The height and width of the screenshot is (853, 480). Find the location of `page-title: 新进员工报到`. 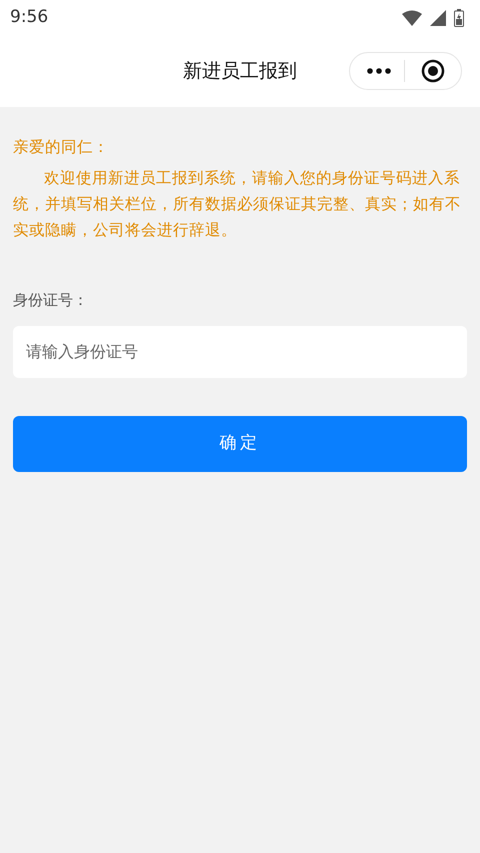

page-title: 新进员工报到 is located at coordinates (240, 71).